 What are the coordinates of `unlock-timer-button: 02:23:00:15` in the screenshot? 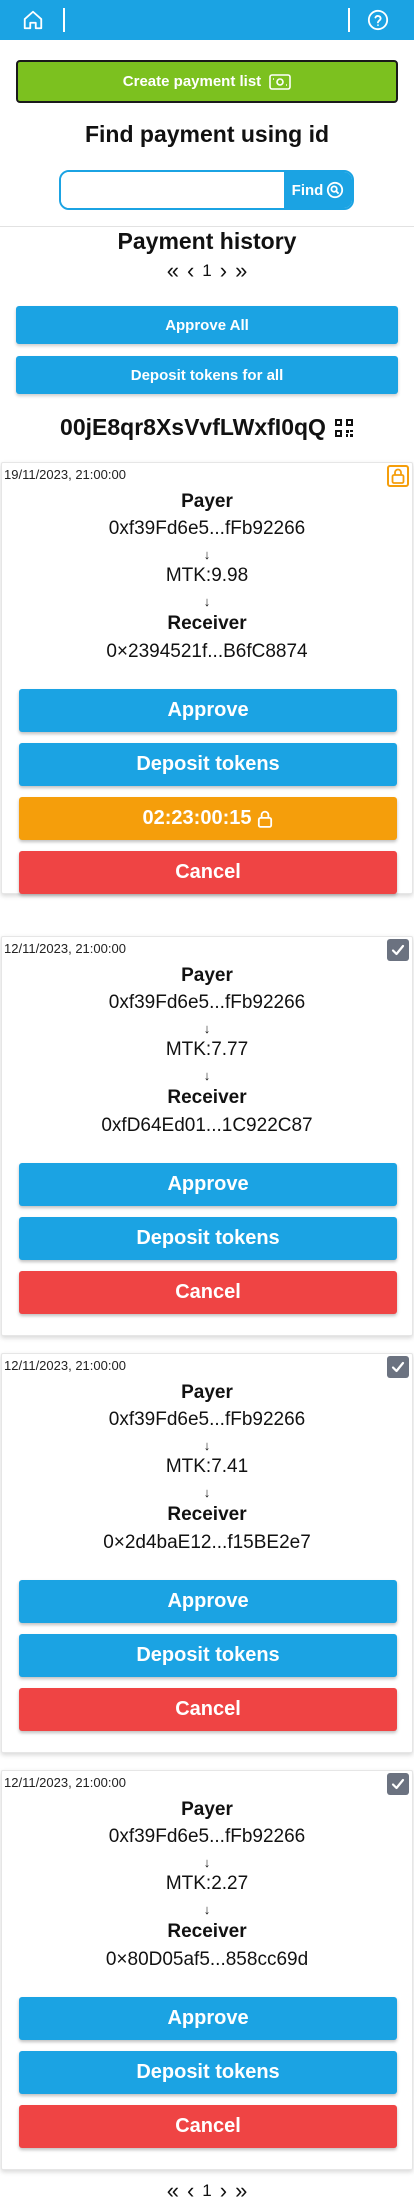 It's located at (208, 818).